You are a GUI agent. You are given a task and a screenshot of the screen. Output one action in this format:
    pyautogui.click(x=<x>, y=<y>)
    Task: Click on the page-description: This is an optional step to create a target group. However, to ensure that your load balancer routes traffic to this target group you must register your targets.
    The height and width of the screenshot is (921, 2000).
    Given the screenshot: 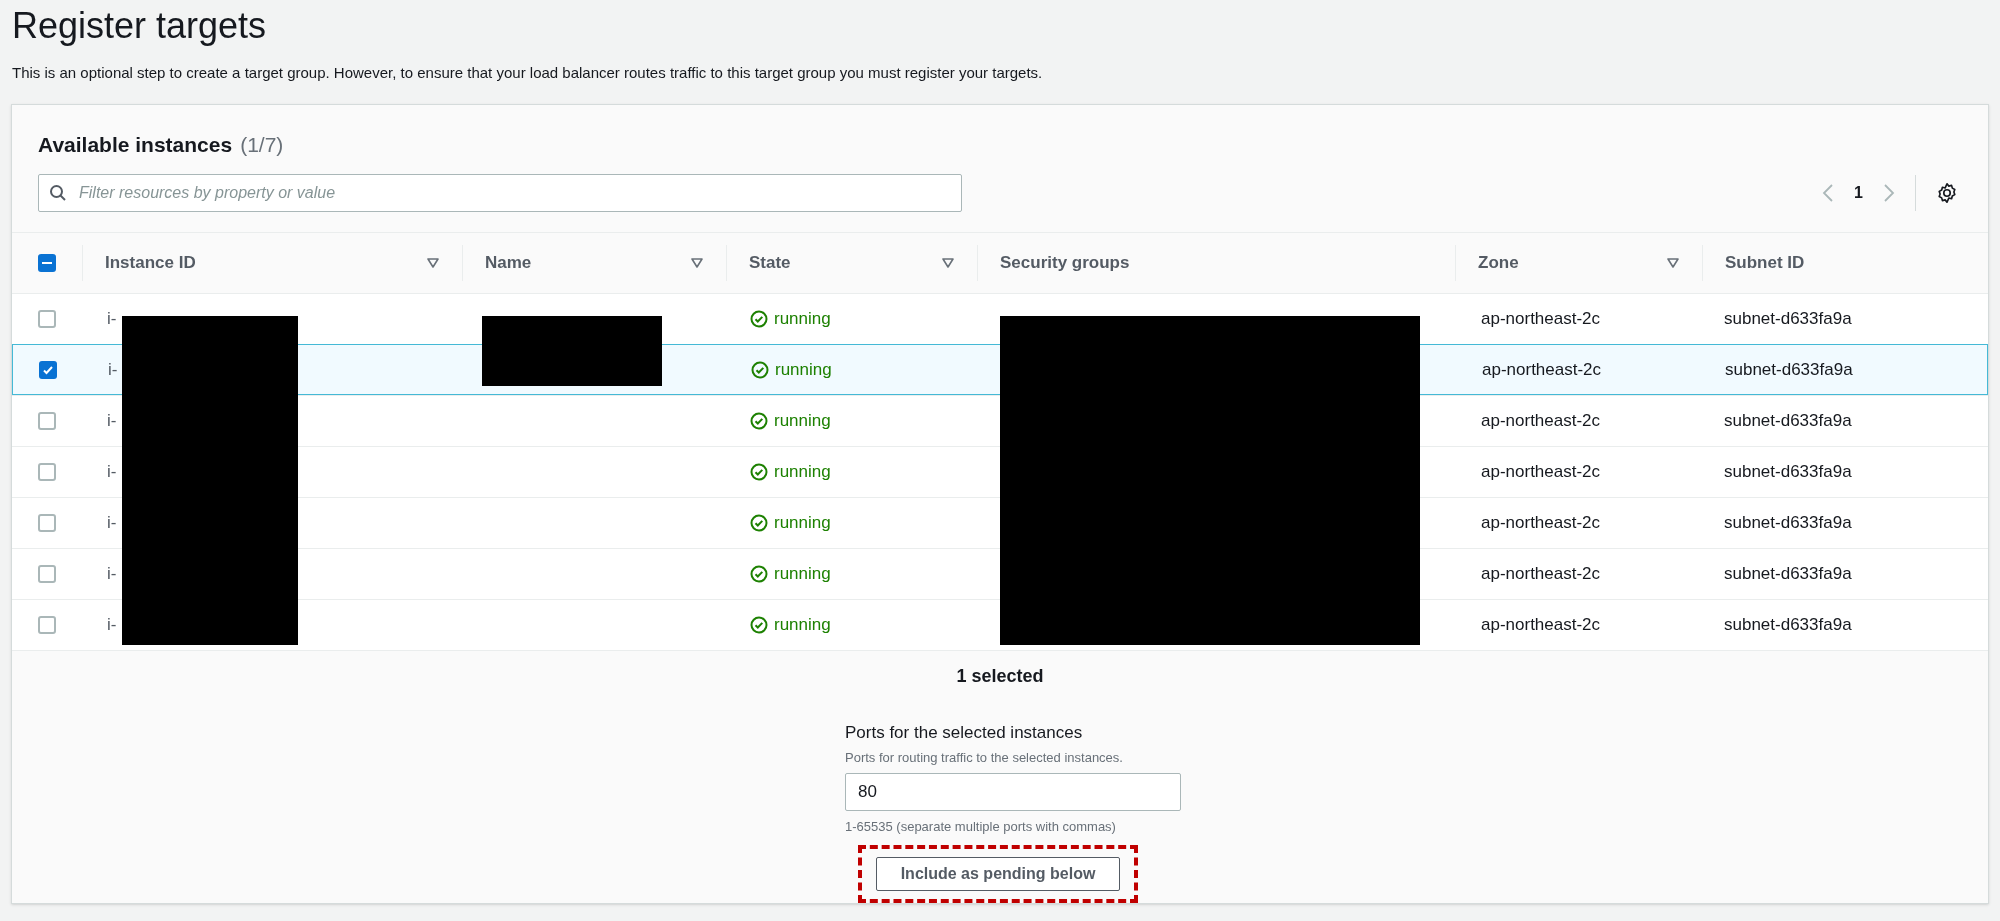 What is the action you would take?
    pyautogui.click(x=528, y=73)
    